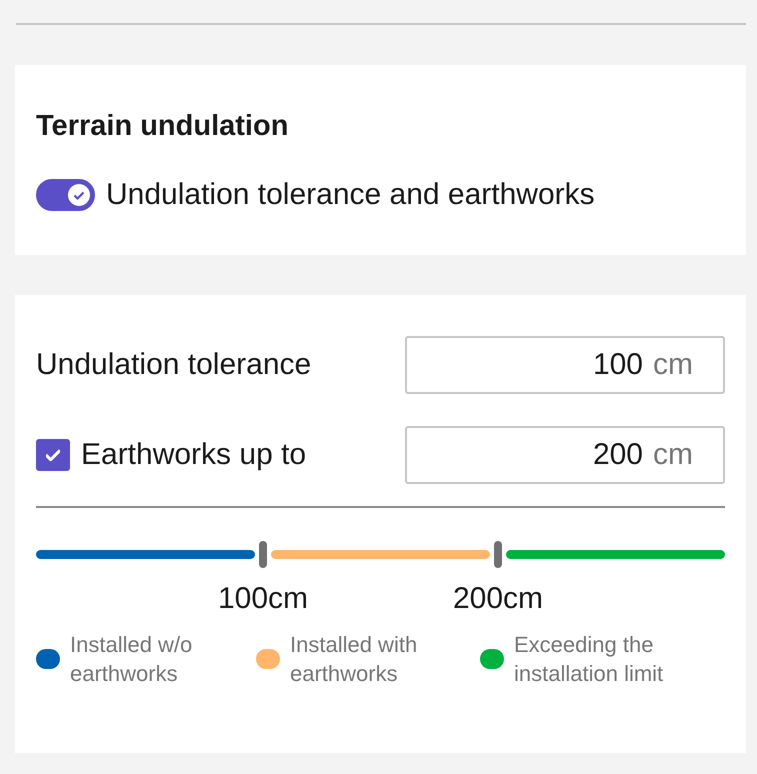  What do you see at coordinates (263, 599) in the screenshot?
I see `threshold-label: 100cm` at bounding box center [263, 599].